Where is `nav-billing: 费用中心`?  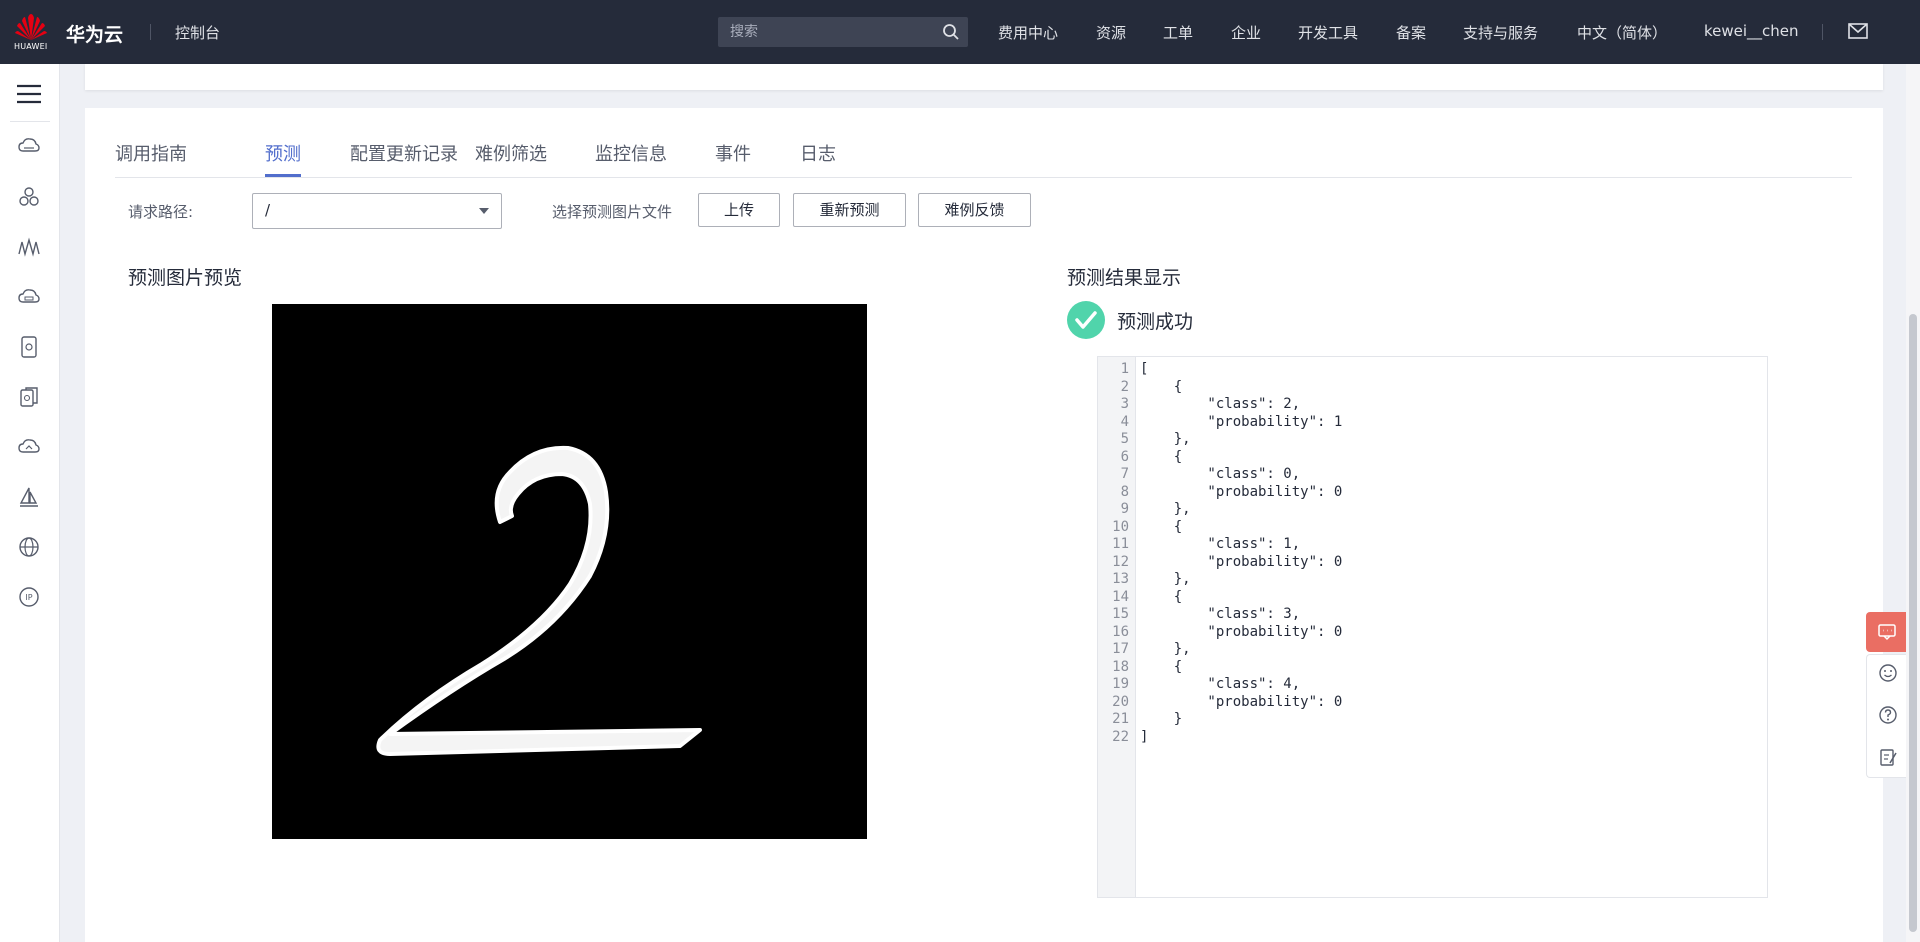
nav-billing: 费用中心 is located at coordinates (1028, 32).